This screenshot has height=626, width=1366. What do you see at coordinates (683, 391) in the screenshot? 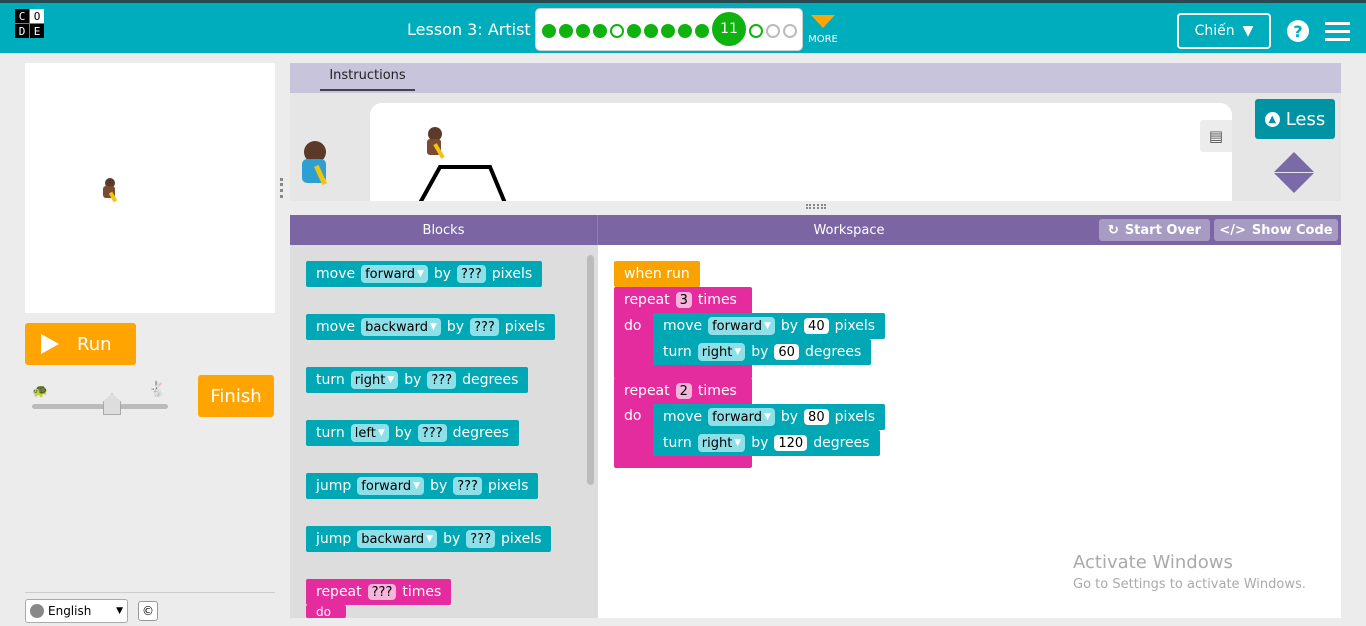
I see `repeat-count-field: 2` at bounding box center [683, 391].